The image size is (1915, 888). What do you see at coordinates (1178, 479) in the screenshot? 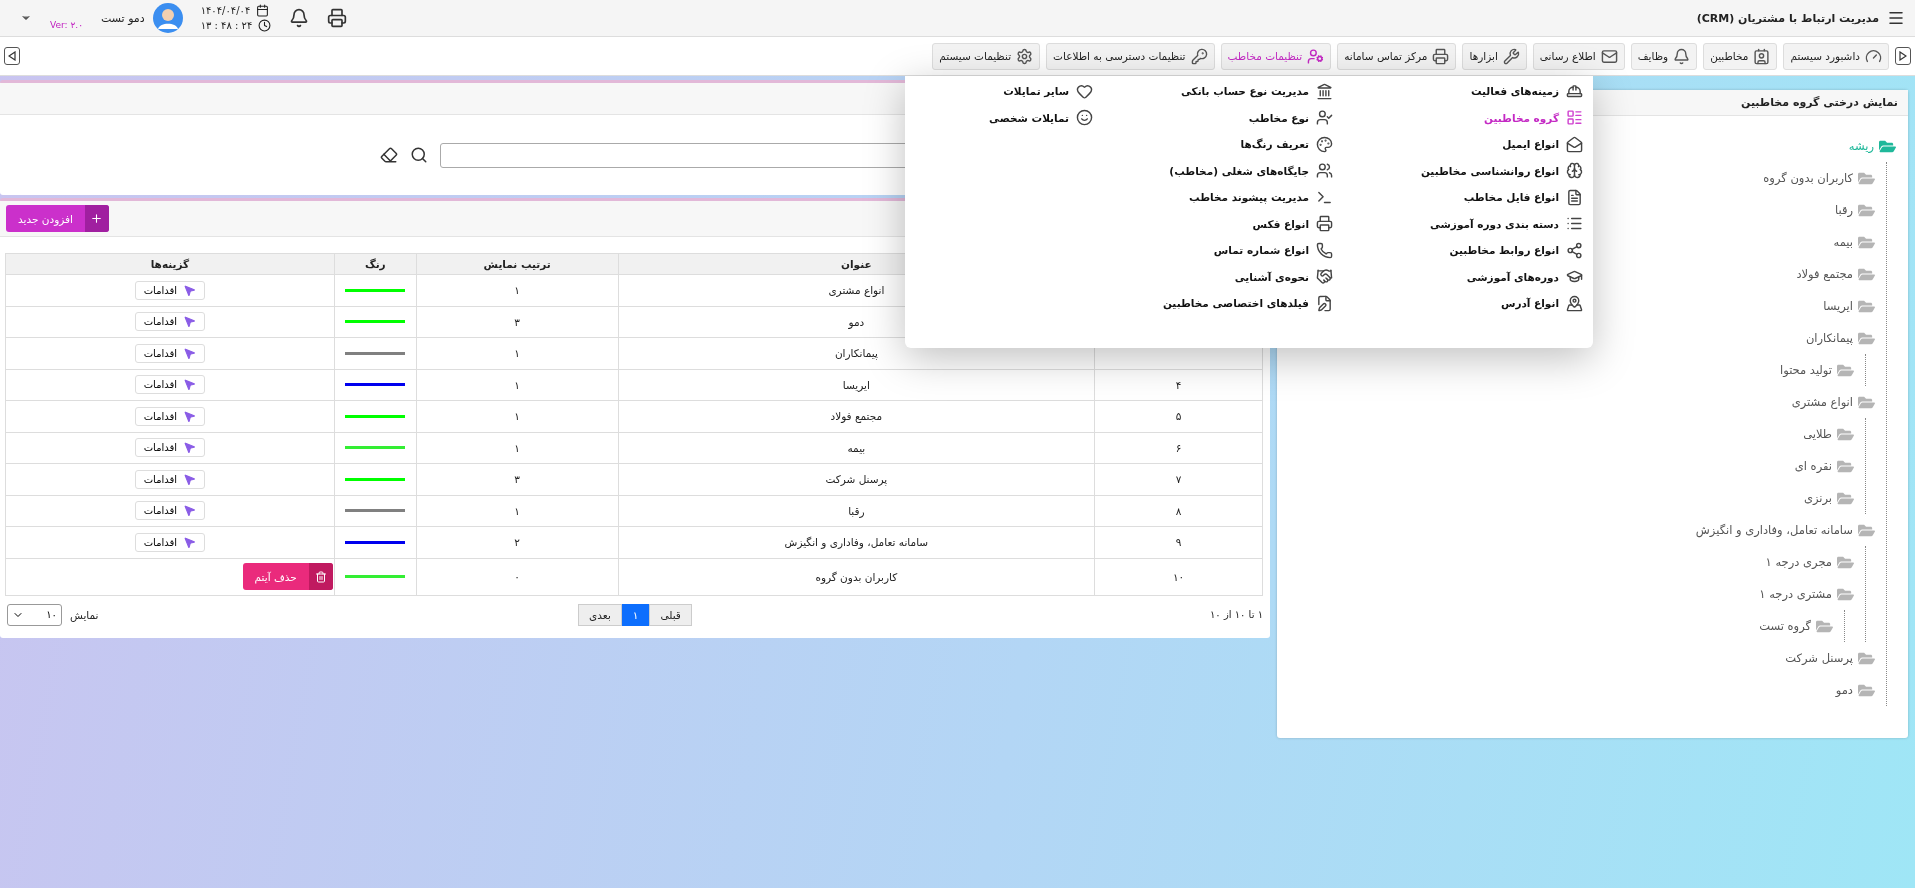
I see `table-cell: ۷` at bounding box center [1178, 479].